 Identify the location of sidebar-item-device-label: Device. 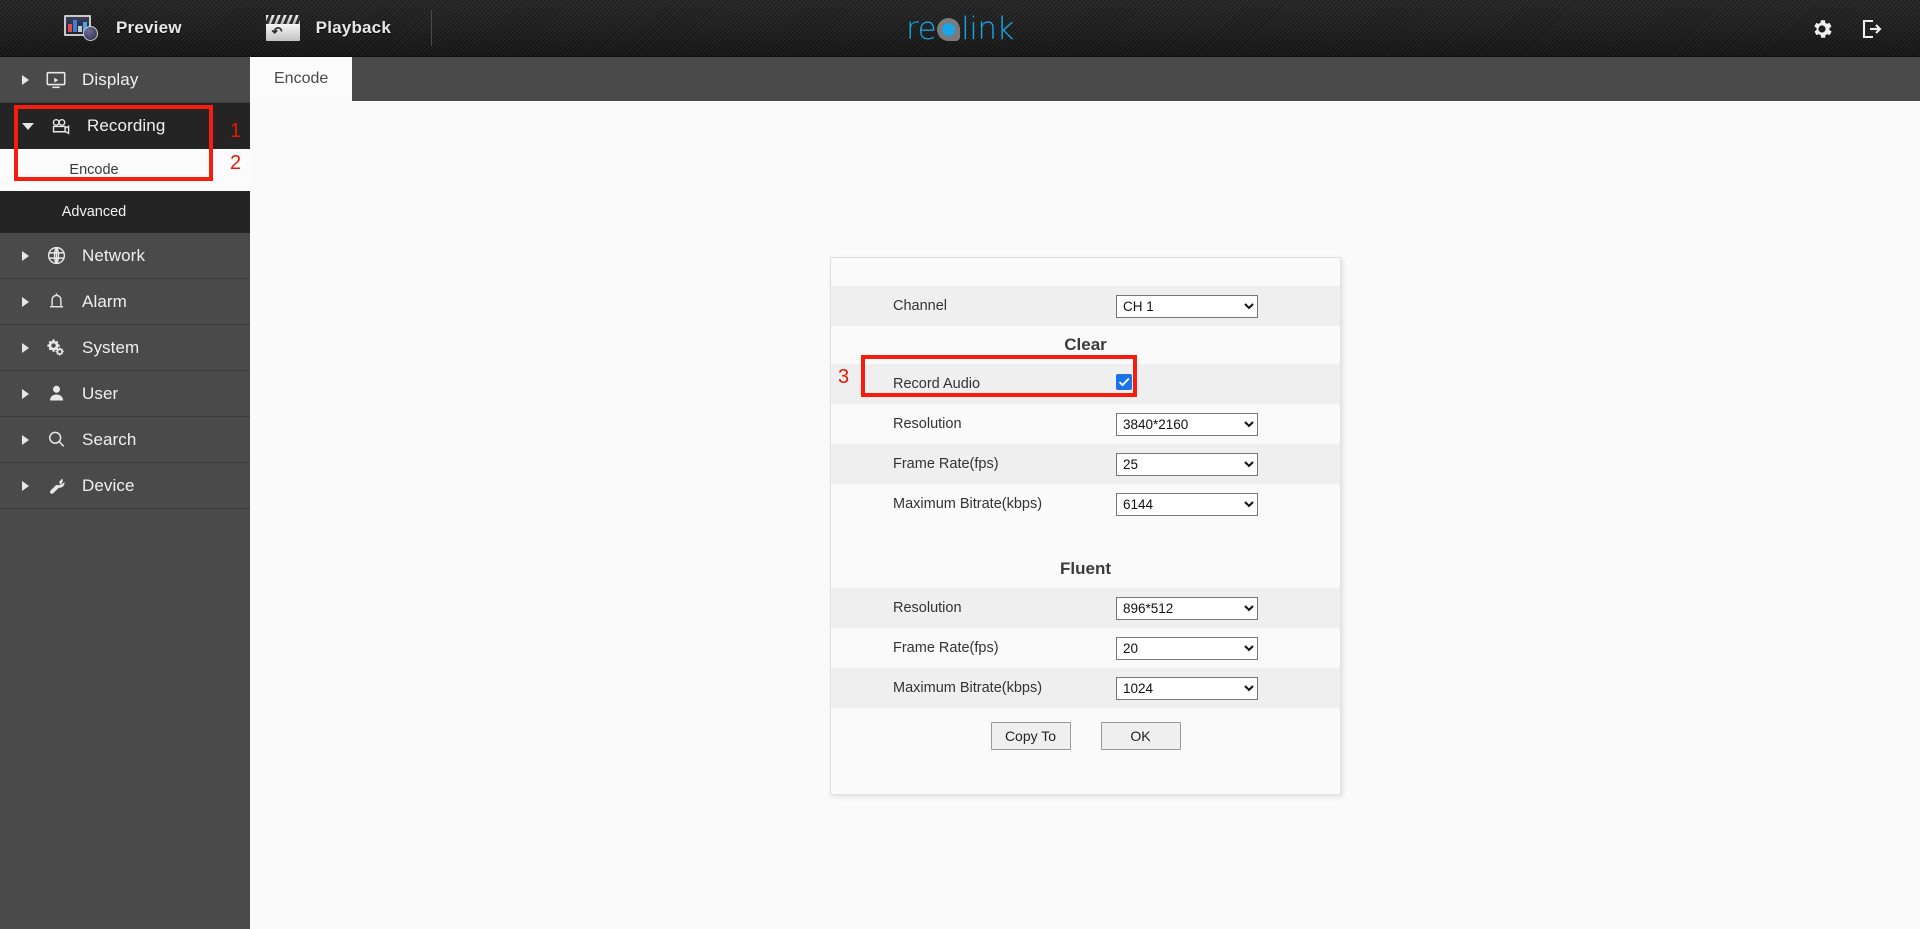
(108, 485).